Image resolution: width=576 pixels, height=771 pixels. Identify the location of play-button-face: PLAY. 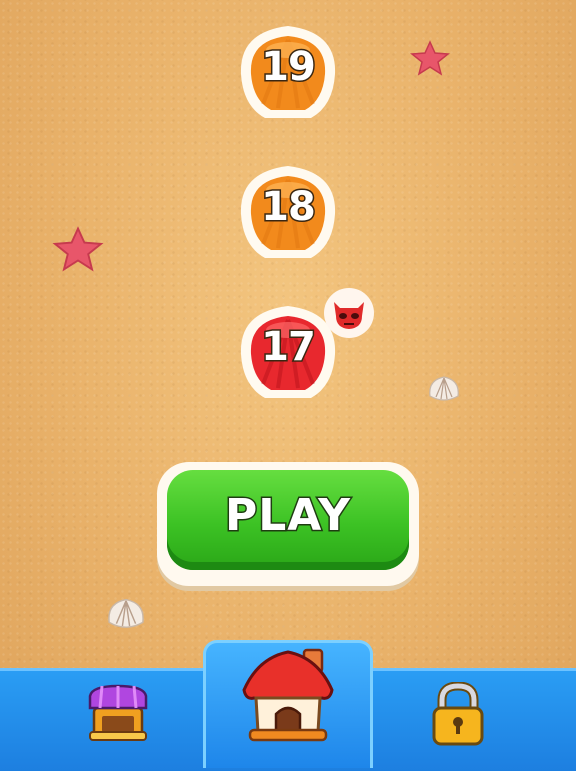
(288, 520).